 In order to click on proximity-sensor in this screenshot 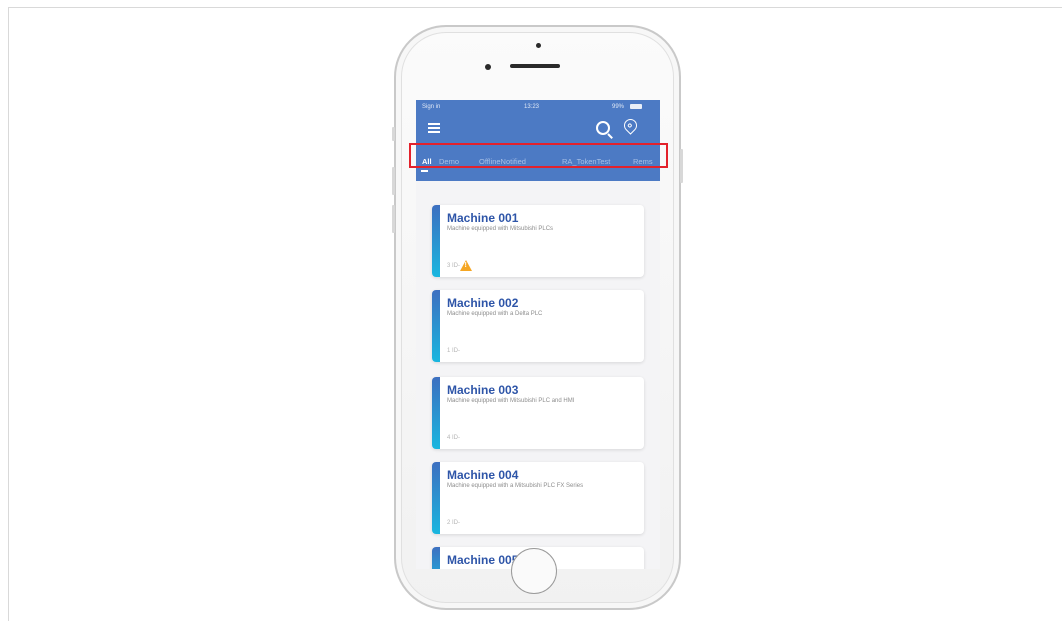, I will do `click(488, 67)`.